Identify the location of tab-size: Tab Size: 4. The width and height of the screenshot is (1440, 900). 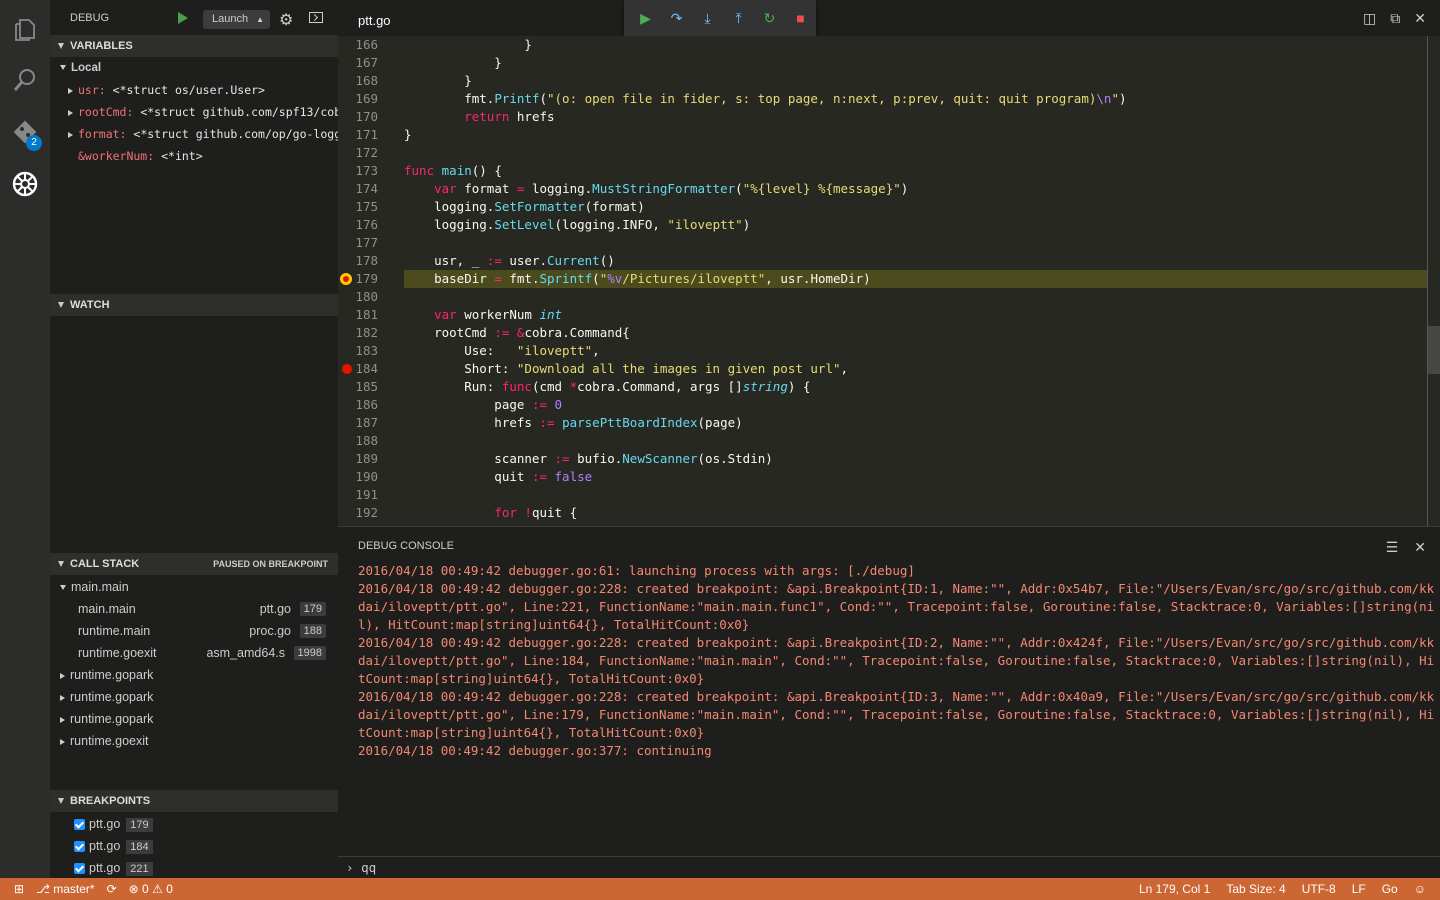
(1255, 889).